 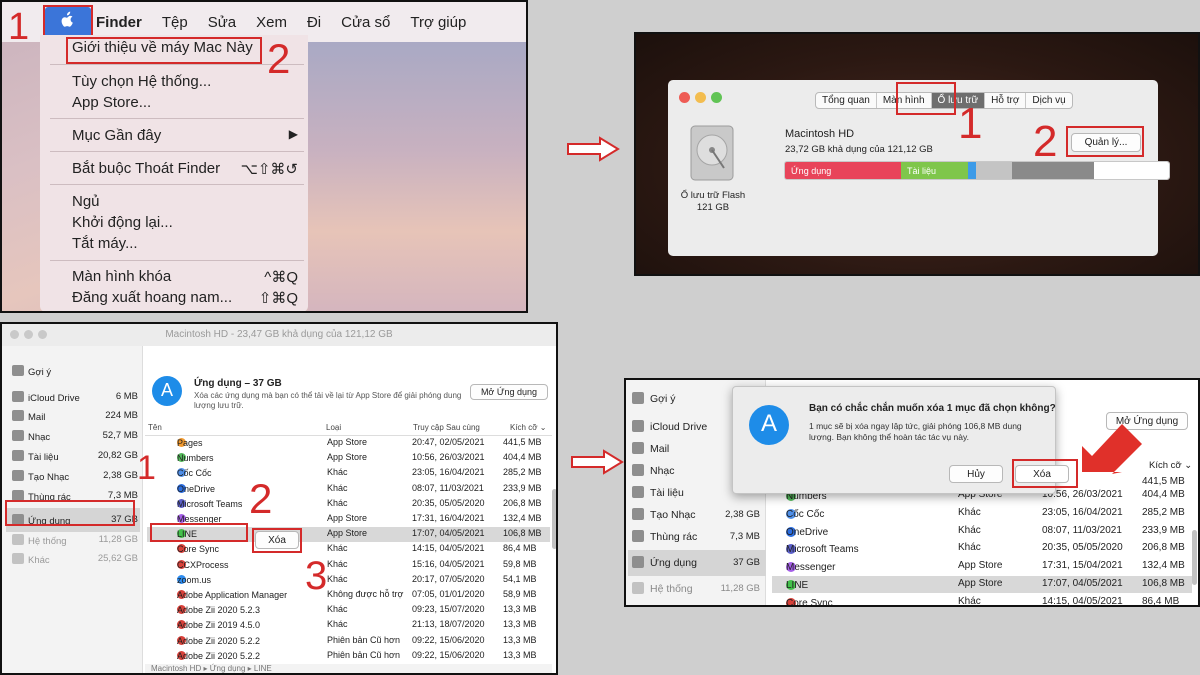 I want to click on app-size: 206,8 MB, so click(x=522, y=502).